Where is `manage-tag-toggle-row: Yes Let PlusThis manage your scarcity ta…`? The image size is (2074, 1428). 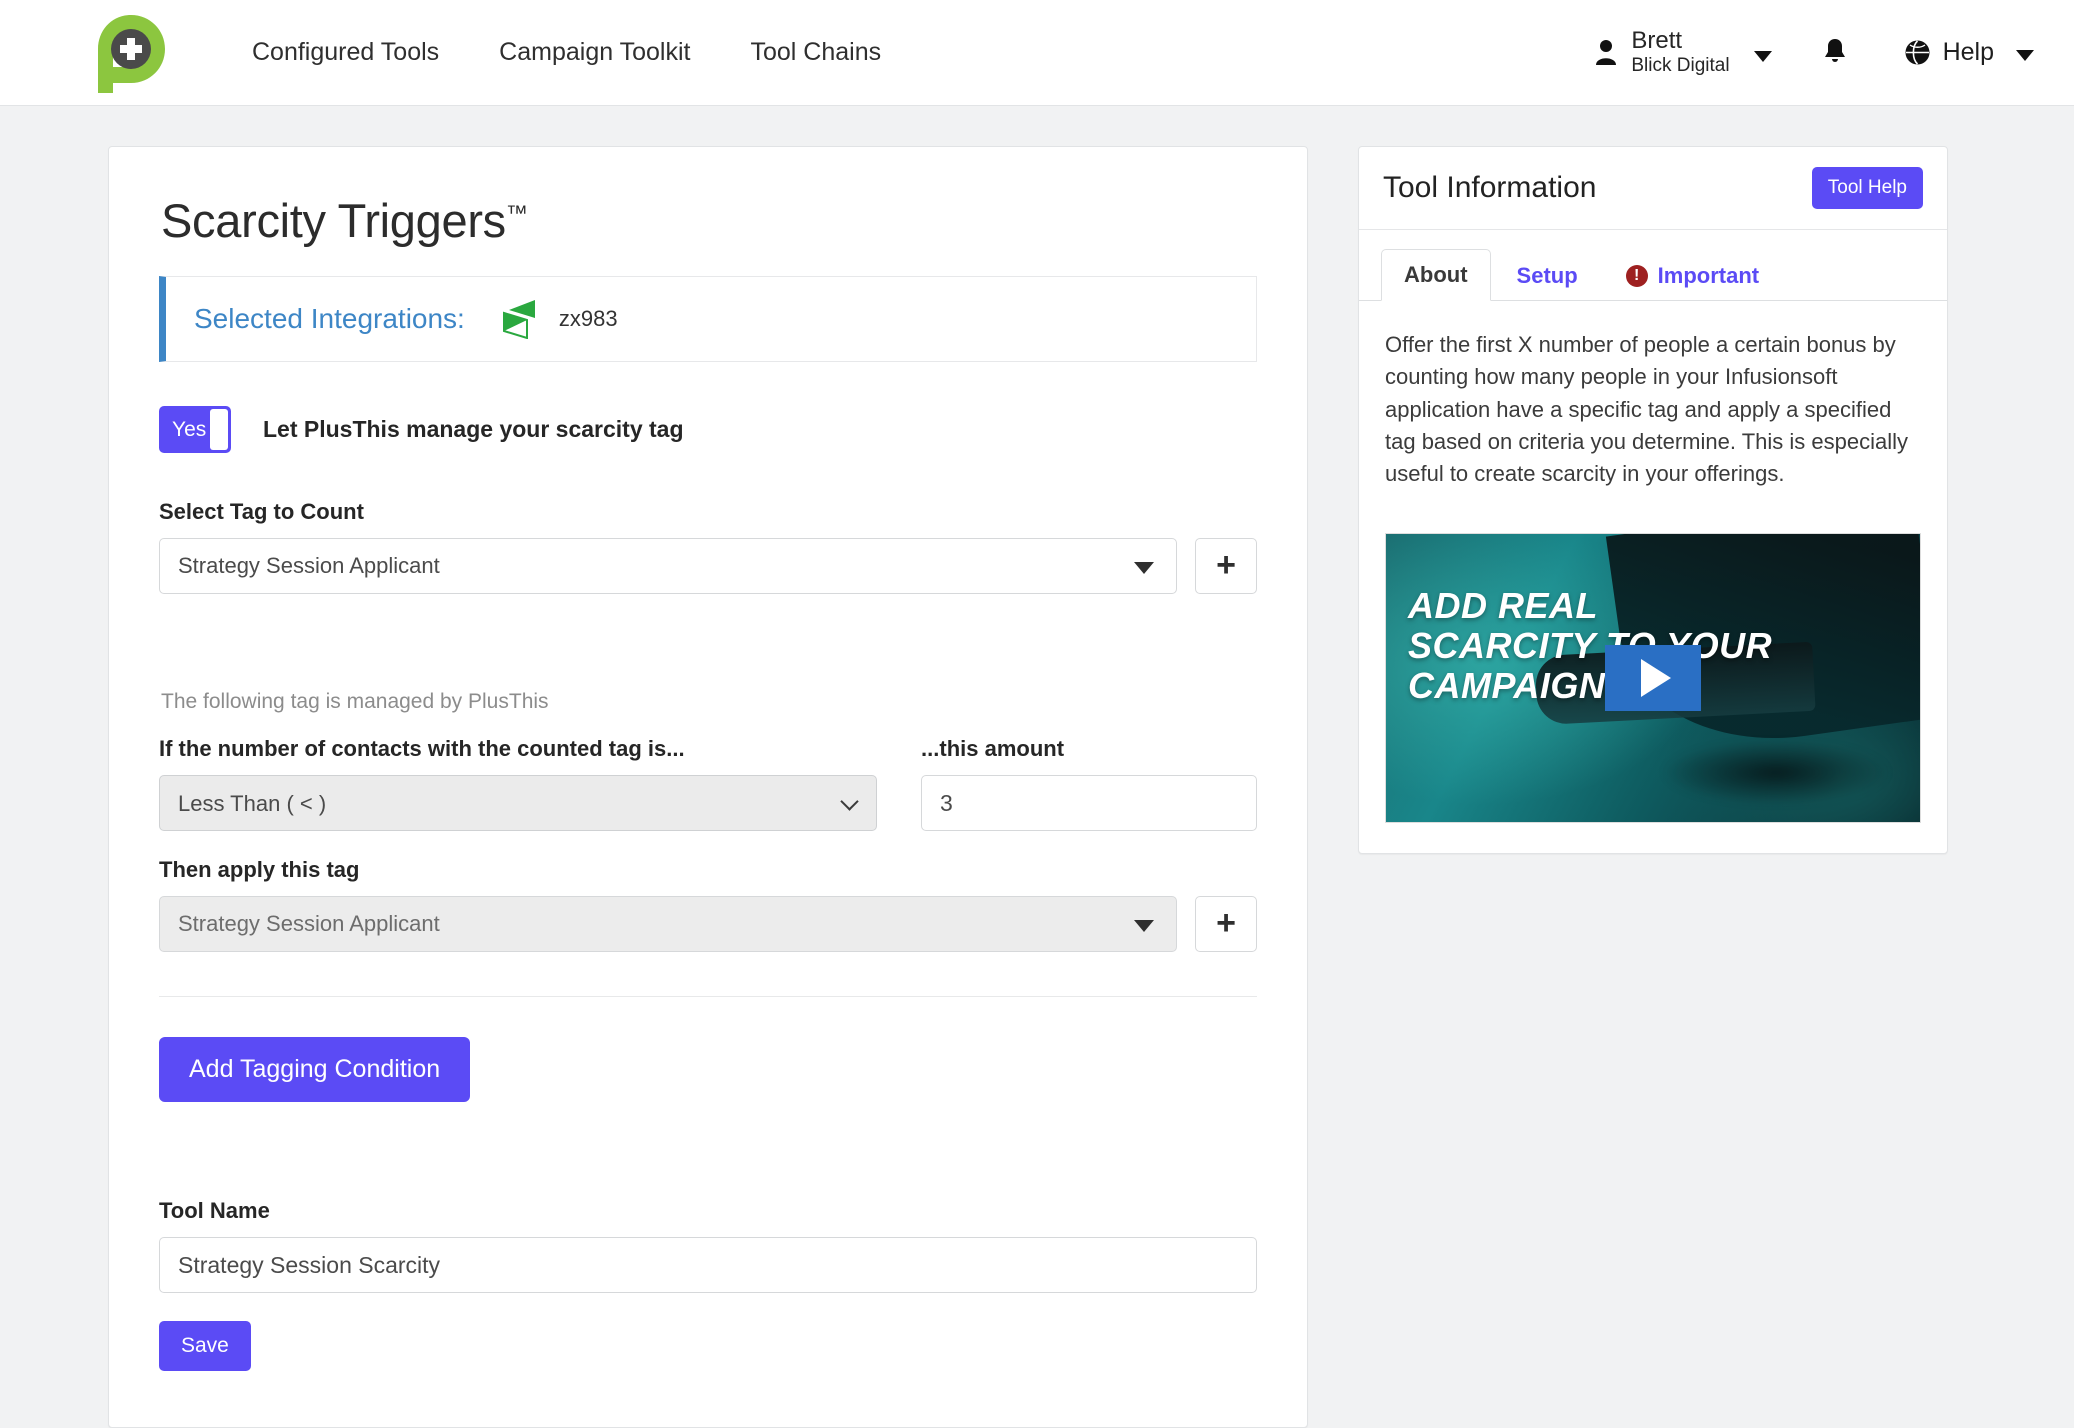 manage-tag-toggle-row: Yes Let PlusThis manage your scarcity ta… is located at coordinates (708, 429).